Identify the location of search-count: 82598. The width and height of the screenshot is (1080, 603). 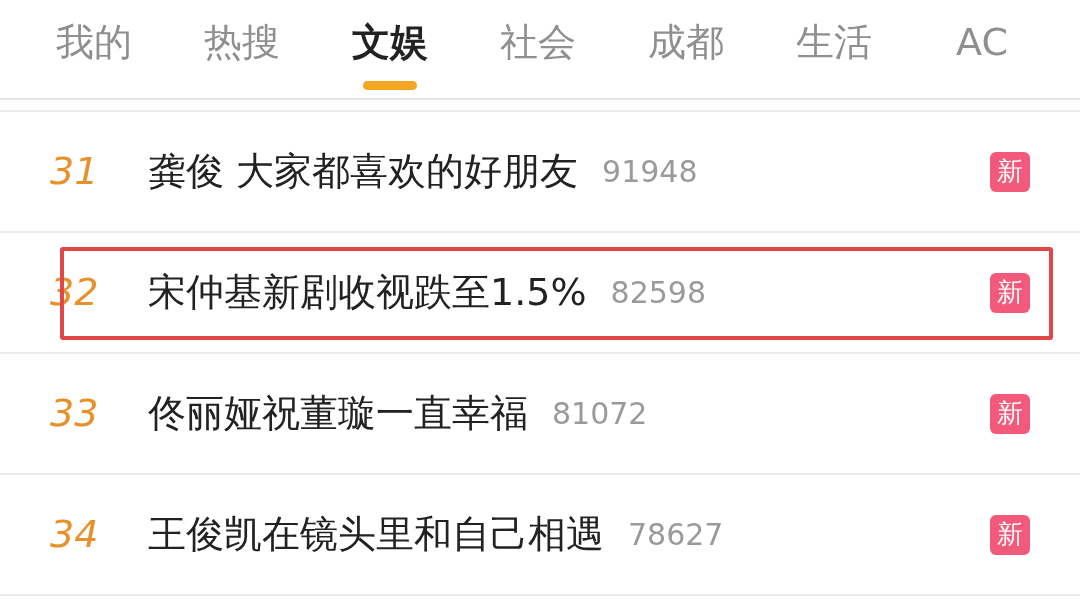
(658, 293).